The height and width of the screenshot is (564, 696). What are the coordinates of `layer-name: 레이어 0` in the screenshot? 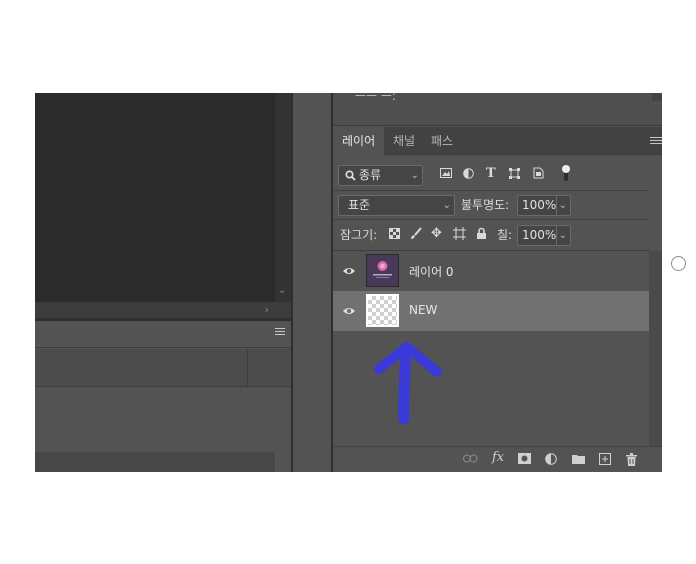 It's located at (431, 271).